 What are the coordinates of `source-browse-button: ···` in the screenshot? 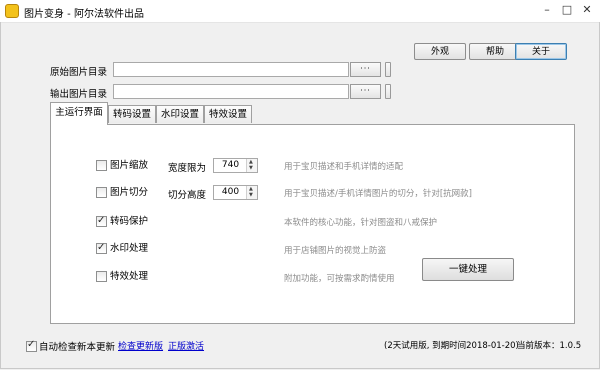 It's located at (365, 69).